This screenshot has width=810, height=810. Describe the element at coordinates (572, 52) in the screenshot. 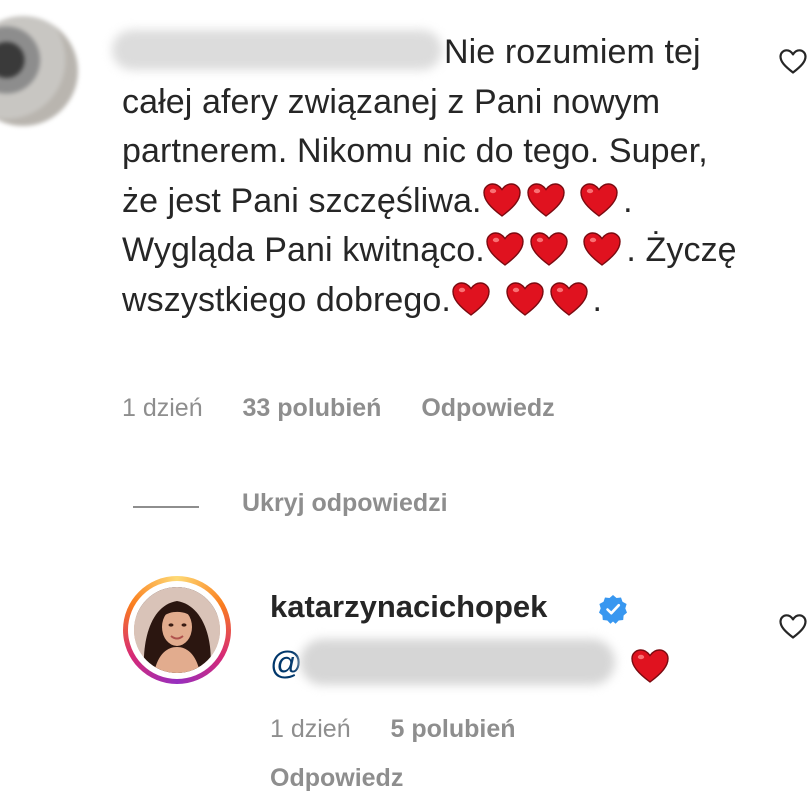

I see `comment-lead-text: Nie rozumiem tej` at that location.